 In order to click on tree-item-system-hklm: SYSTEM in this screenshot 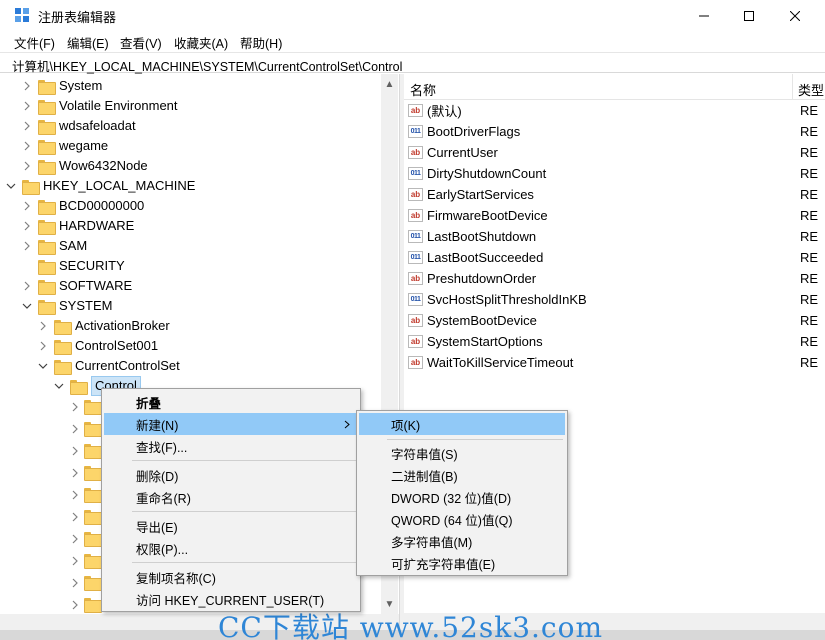, I will do `click(67, 306)`.